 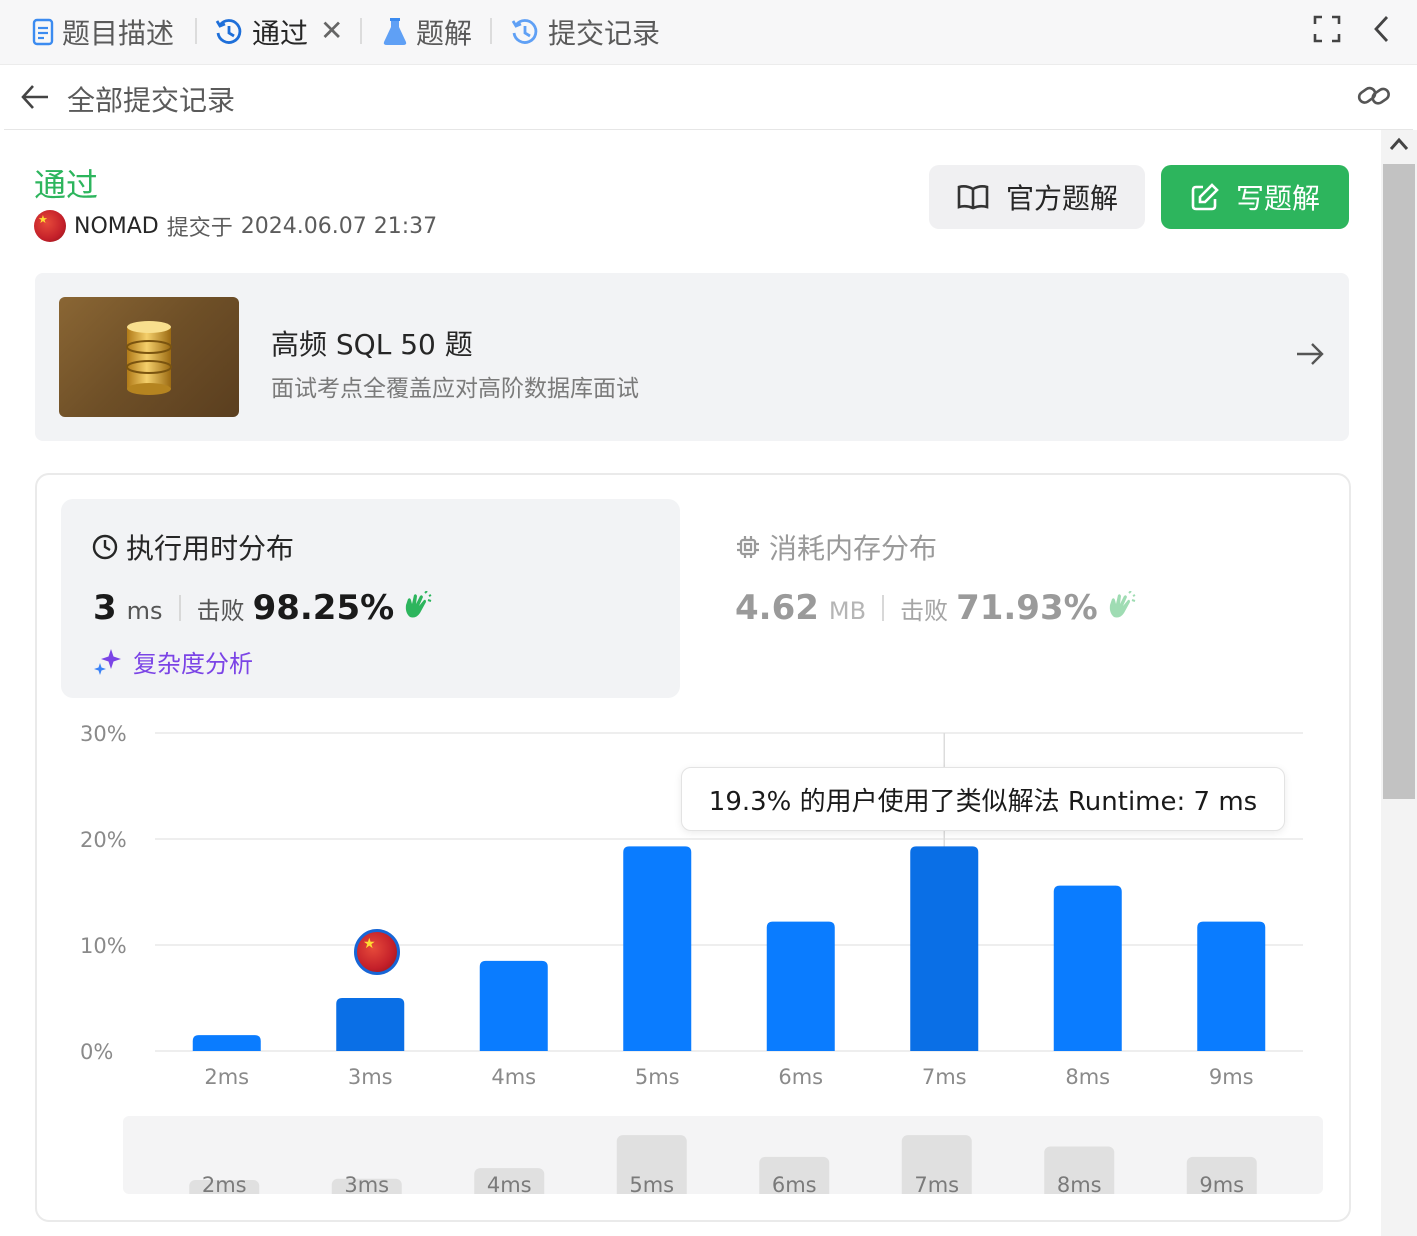 What do you see at coordinates (1027, 608) in the screenshot?
I see `memory-beat-value: 71.93%` at bounding box center [1027, 608].